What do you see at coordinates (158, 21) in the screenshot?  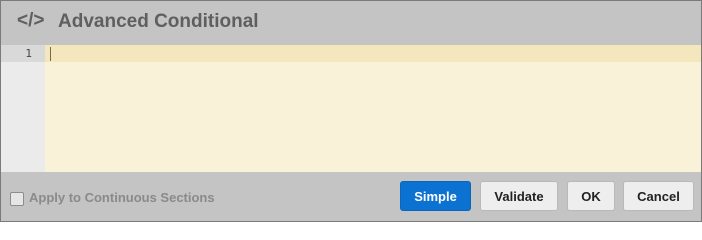 I see `dialog-title: Advanced Conditional` at bounding box center [158, 21].